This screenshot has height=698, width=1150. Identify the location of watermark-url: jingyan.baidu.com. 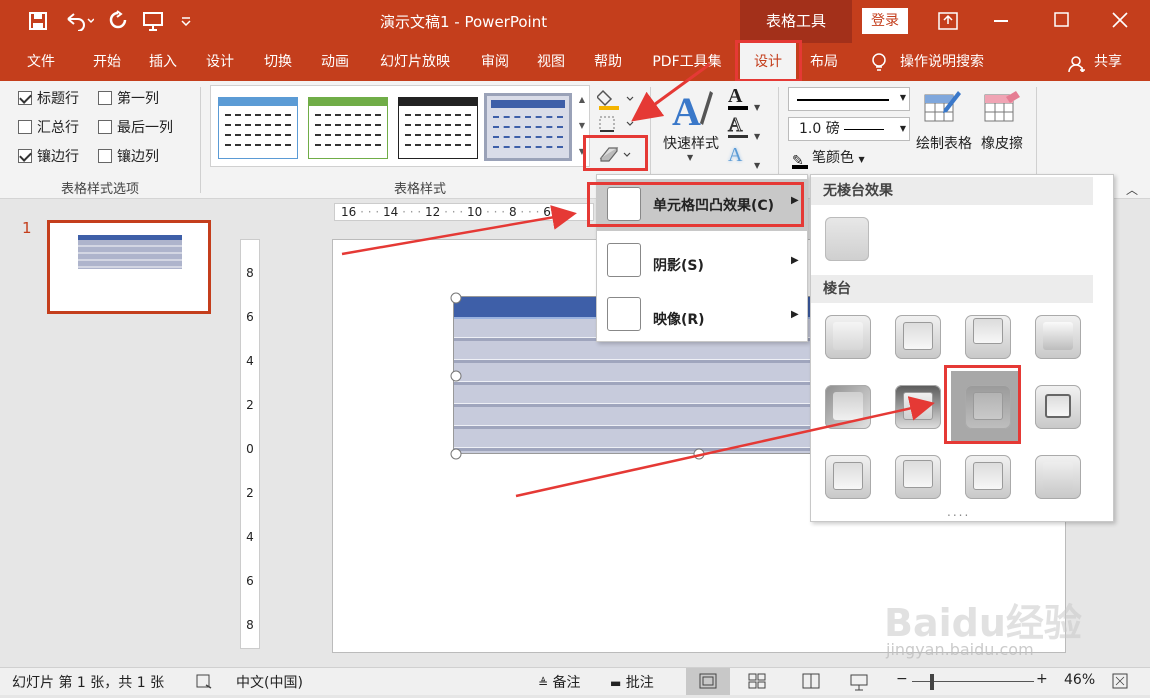
(960, 649).